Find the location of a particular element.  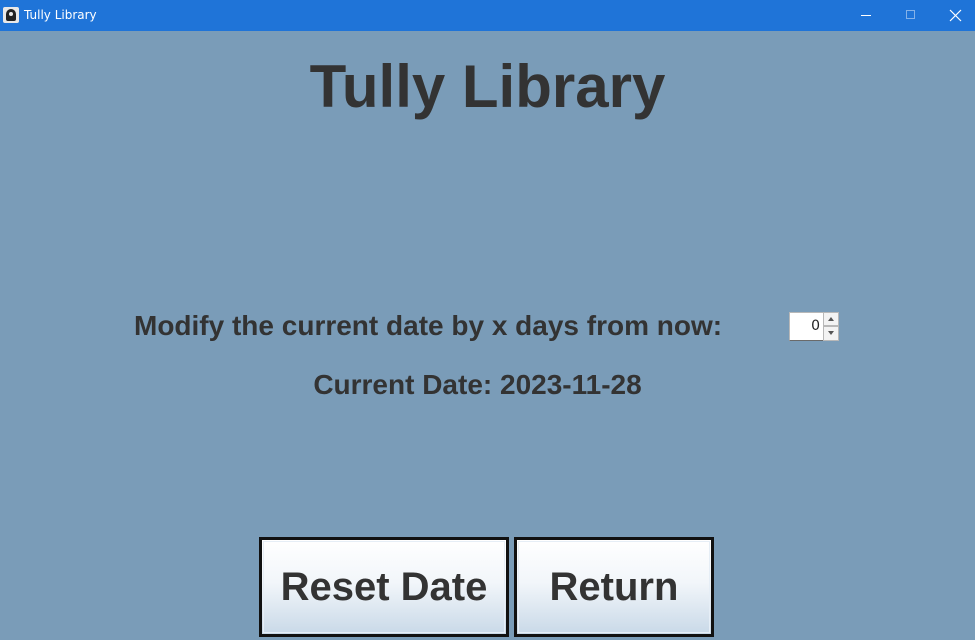

minimize-icon is located at coordinates (866, 15).